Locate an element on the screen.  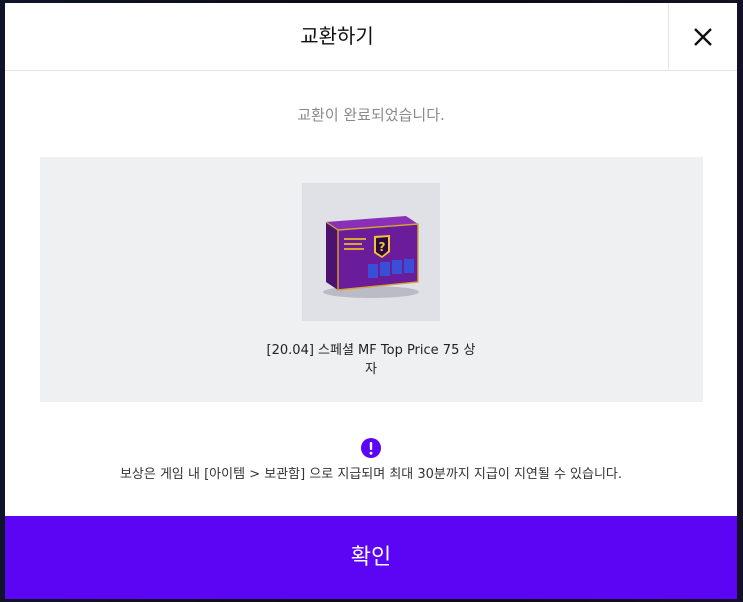
modal-header: 교환하기 is located at coordinates (371, 37).